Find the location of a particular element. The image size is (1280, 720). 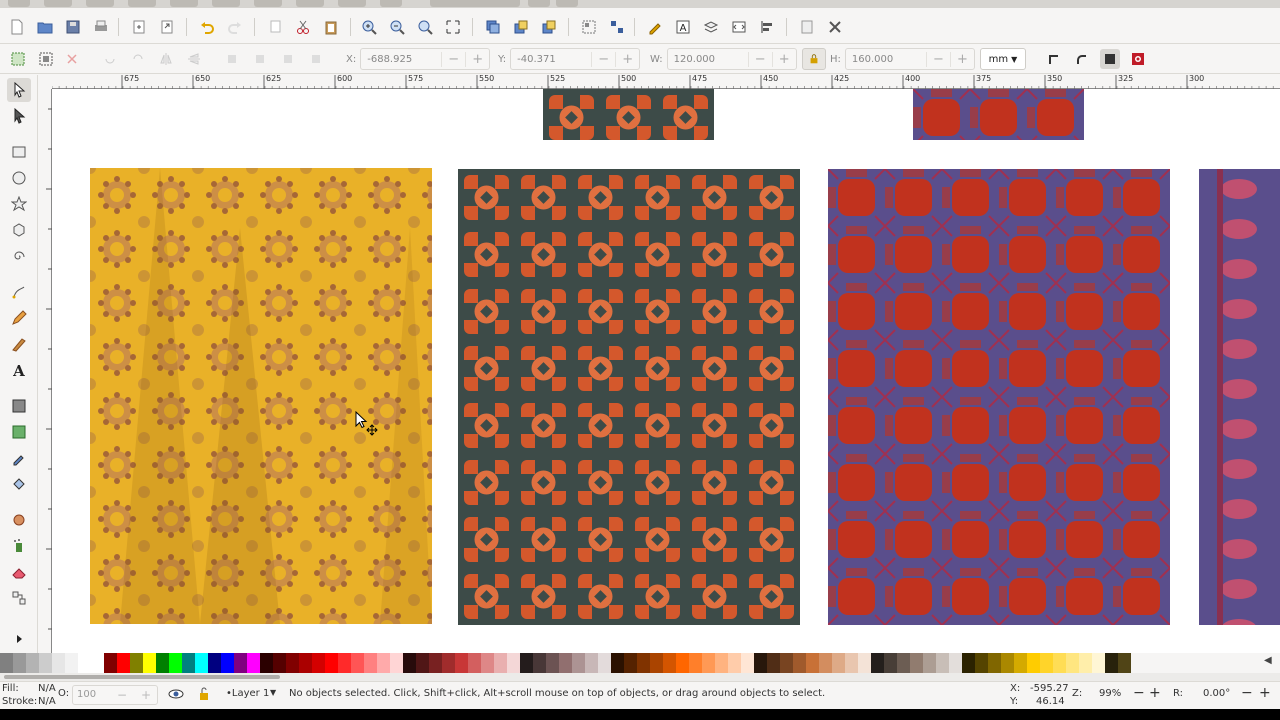

width-increment: + is located at coordinates (783, 59).